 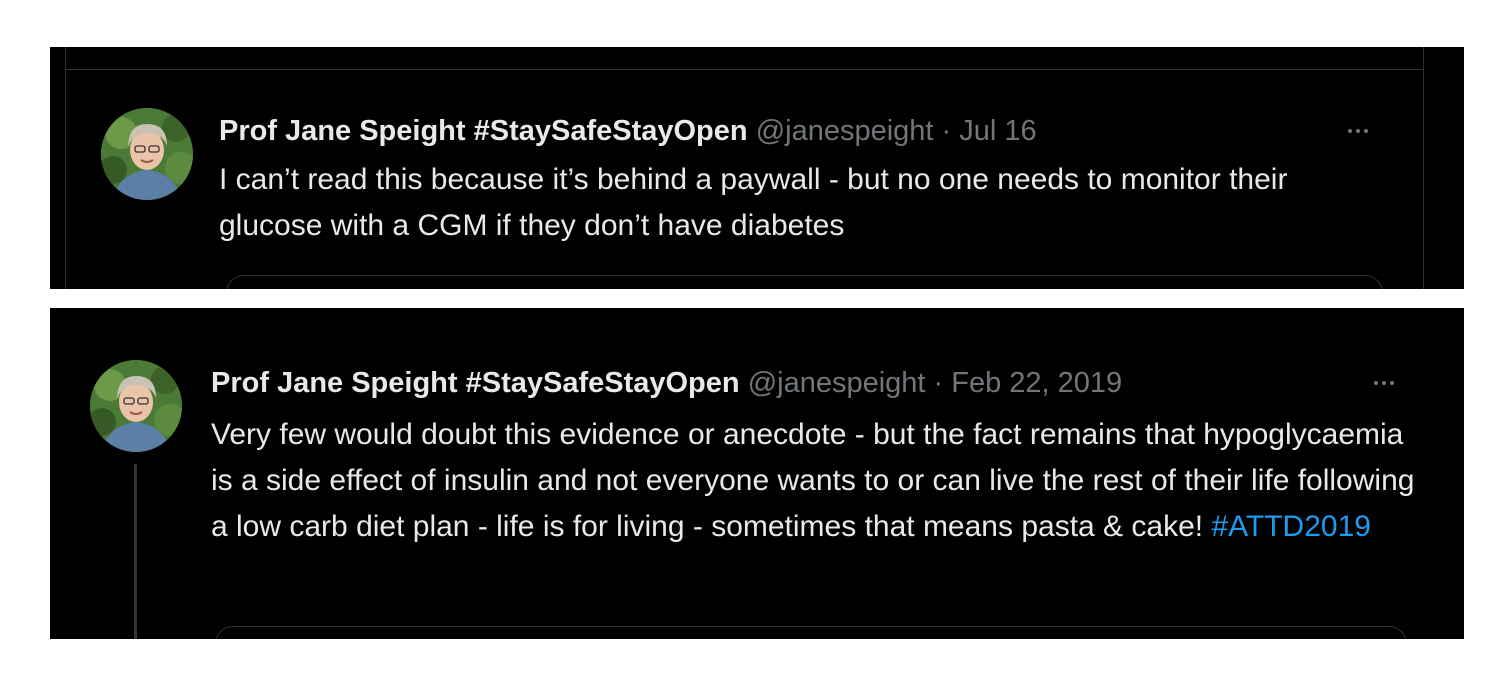 I want to click on column-border-right, so click(x=1423, y=168).